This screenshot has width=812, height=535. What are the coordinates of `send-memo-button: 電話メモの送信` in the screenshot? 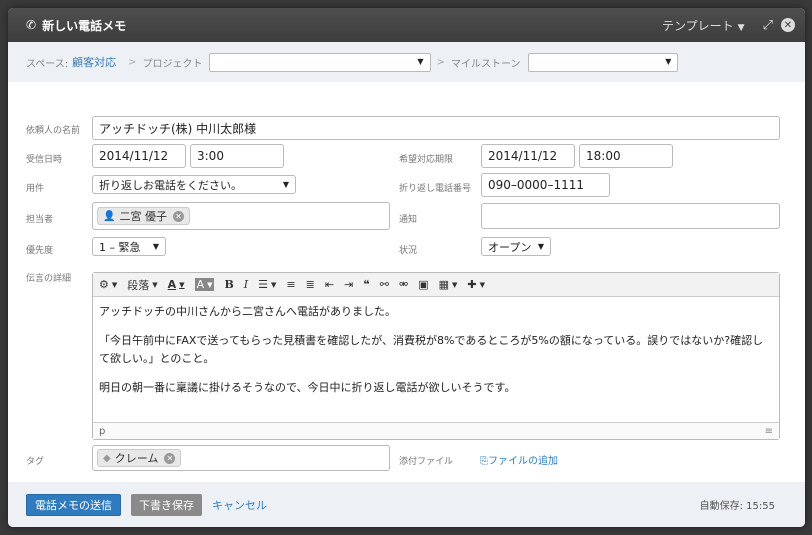 It's located at (73, 504).